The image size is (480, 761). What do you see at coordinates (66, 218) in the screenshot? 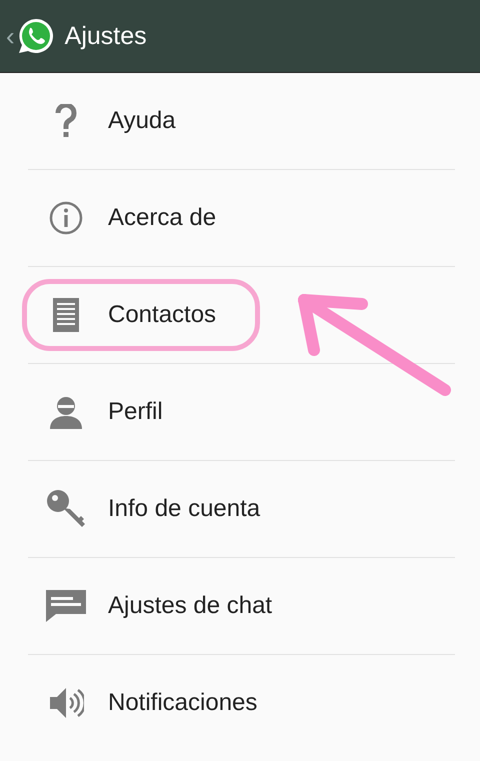
I see `info-icon` at bounding box center [66, 218].